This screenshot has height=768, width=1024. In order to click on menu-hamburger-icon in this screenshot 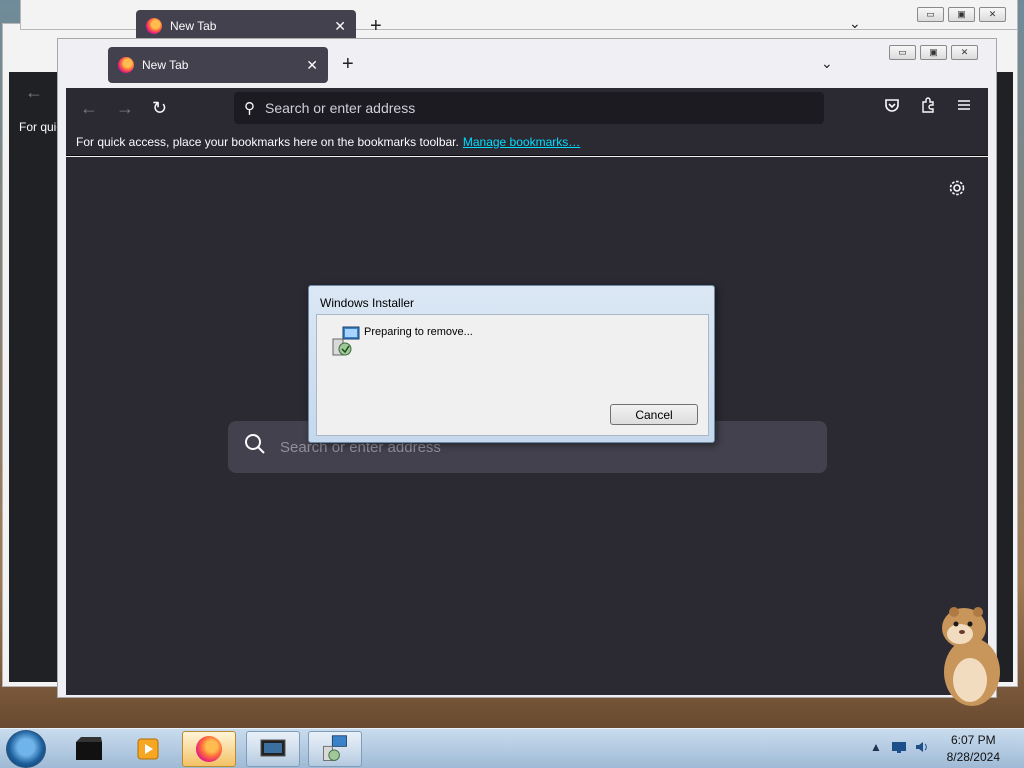, I will do `click(964, 107)`.